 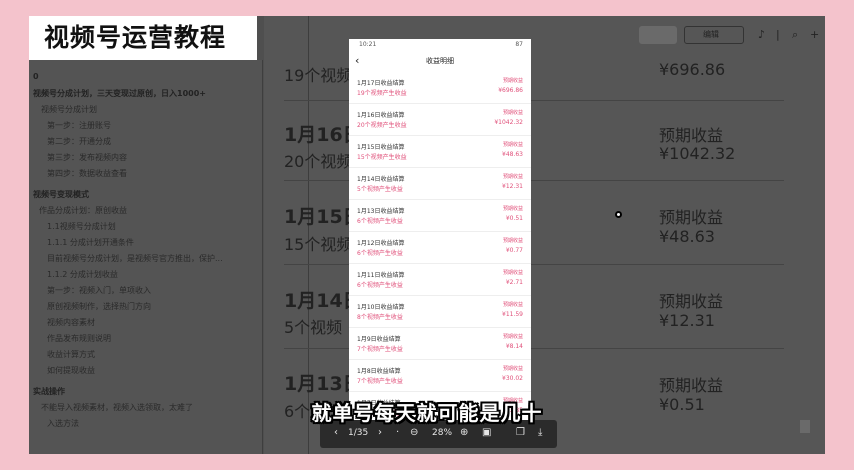 I want to click on row-amount: ¥696.86, so click(x=510, y=90).